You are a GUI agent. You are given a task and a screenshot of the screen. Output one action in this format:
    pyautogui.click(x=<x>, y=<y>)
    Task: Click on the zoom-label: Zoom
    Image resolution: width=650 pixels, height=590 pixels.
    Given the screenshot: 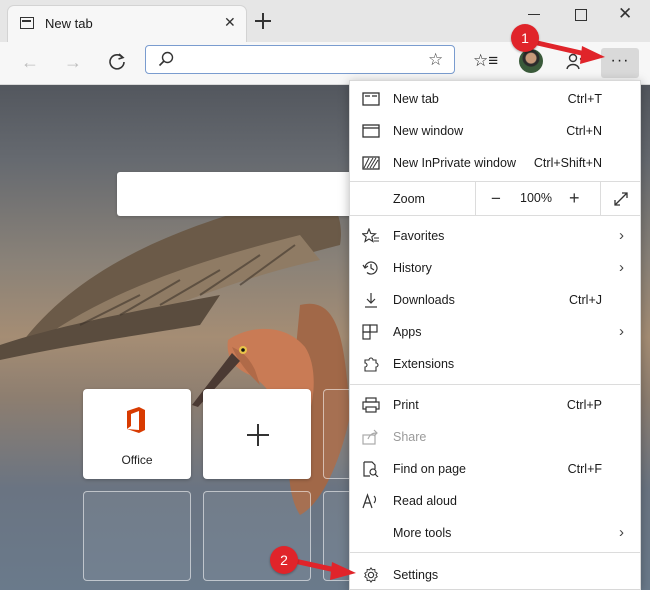 What is the action you would take?
    pyautogui.click(x=409, y=199)
    